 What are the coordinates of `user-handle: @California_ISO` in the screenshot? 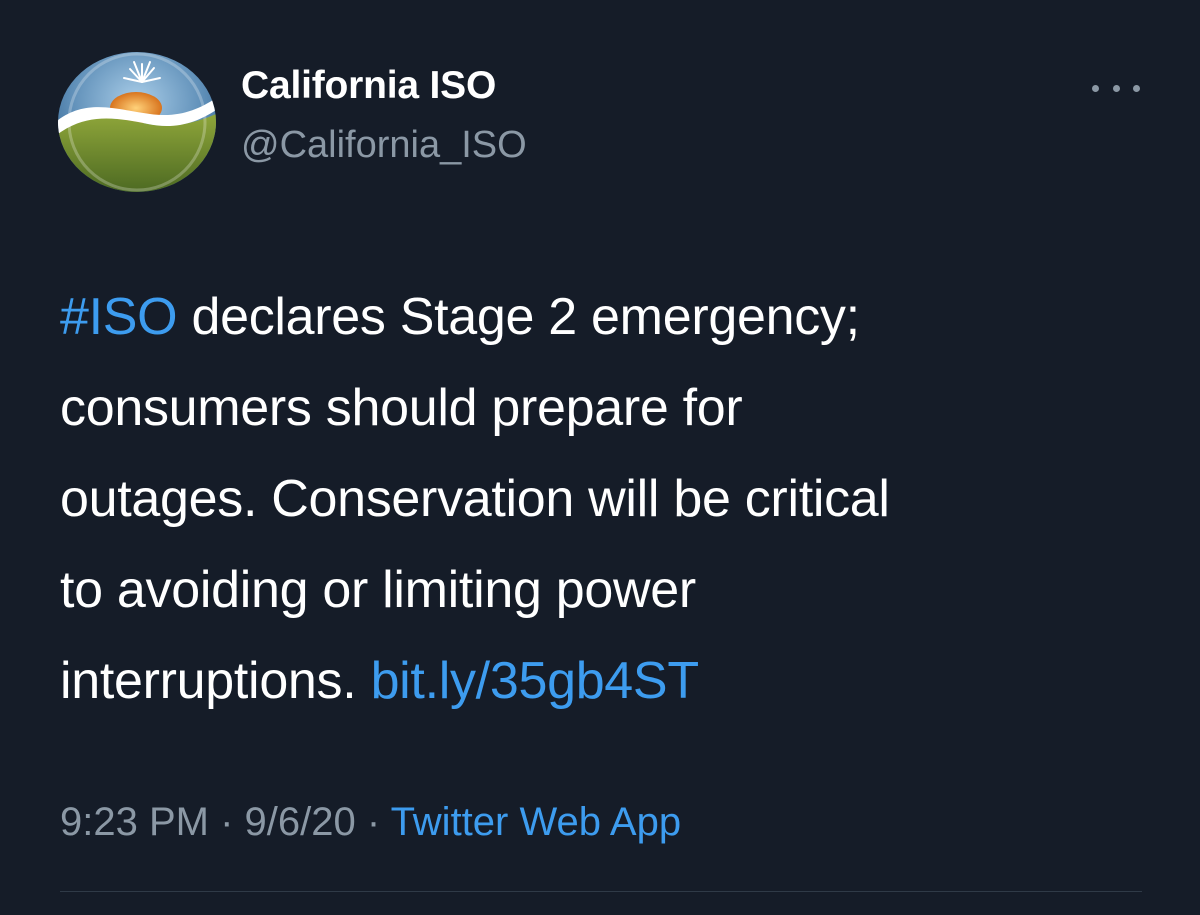 It's located at (384, 145).